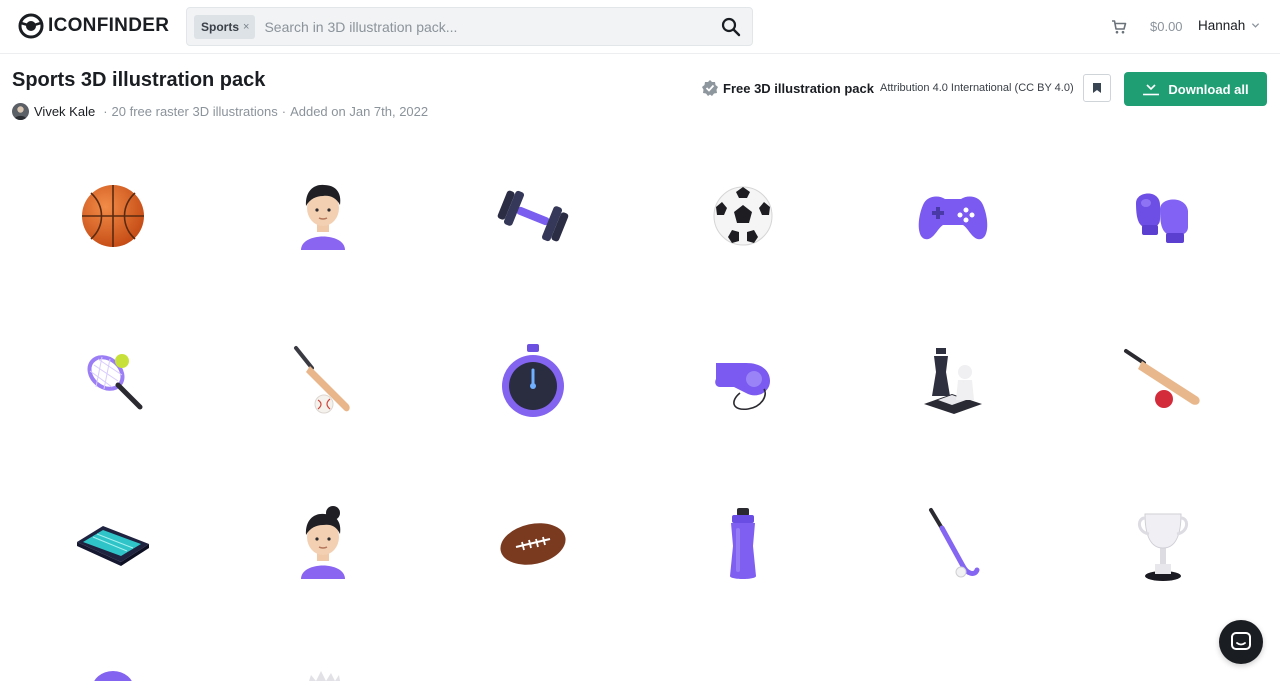 The image size is (1280, 681). I want to click on soccer-ball-icon, so click(743, 216).